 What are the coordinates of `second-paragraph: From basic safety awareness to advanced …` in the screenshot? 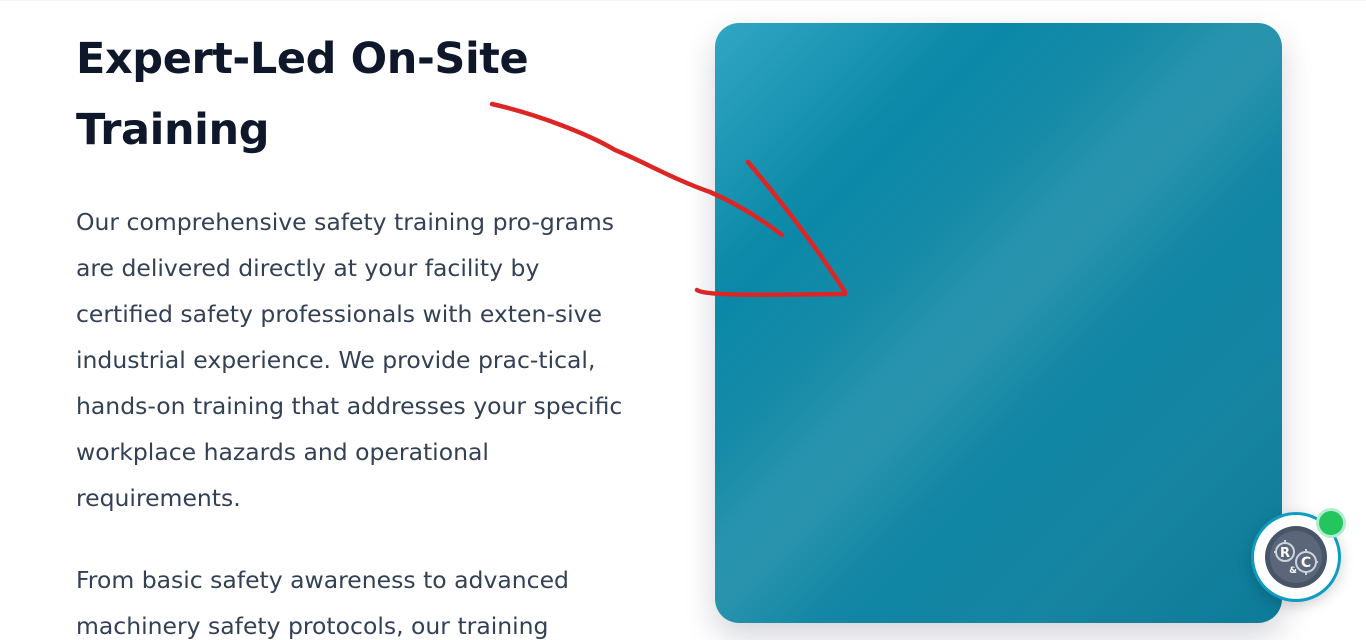 It's located at (322, 603).